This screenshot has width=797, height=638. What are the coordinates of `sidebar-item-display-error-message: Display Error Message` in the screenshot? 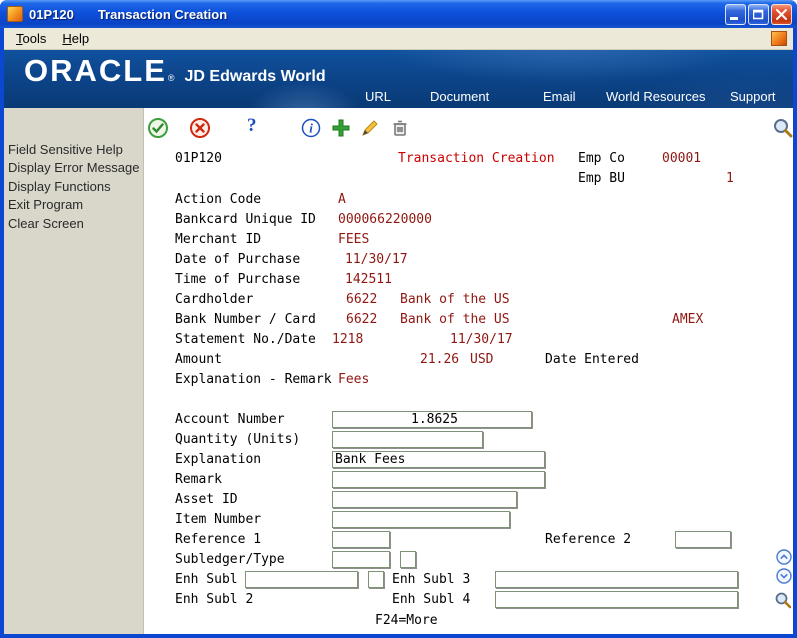 It's located at (73, 168).